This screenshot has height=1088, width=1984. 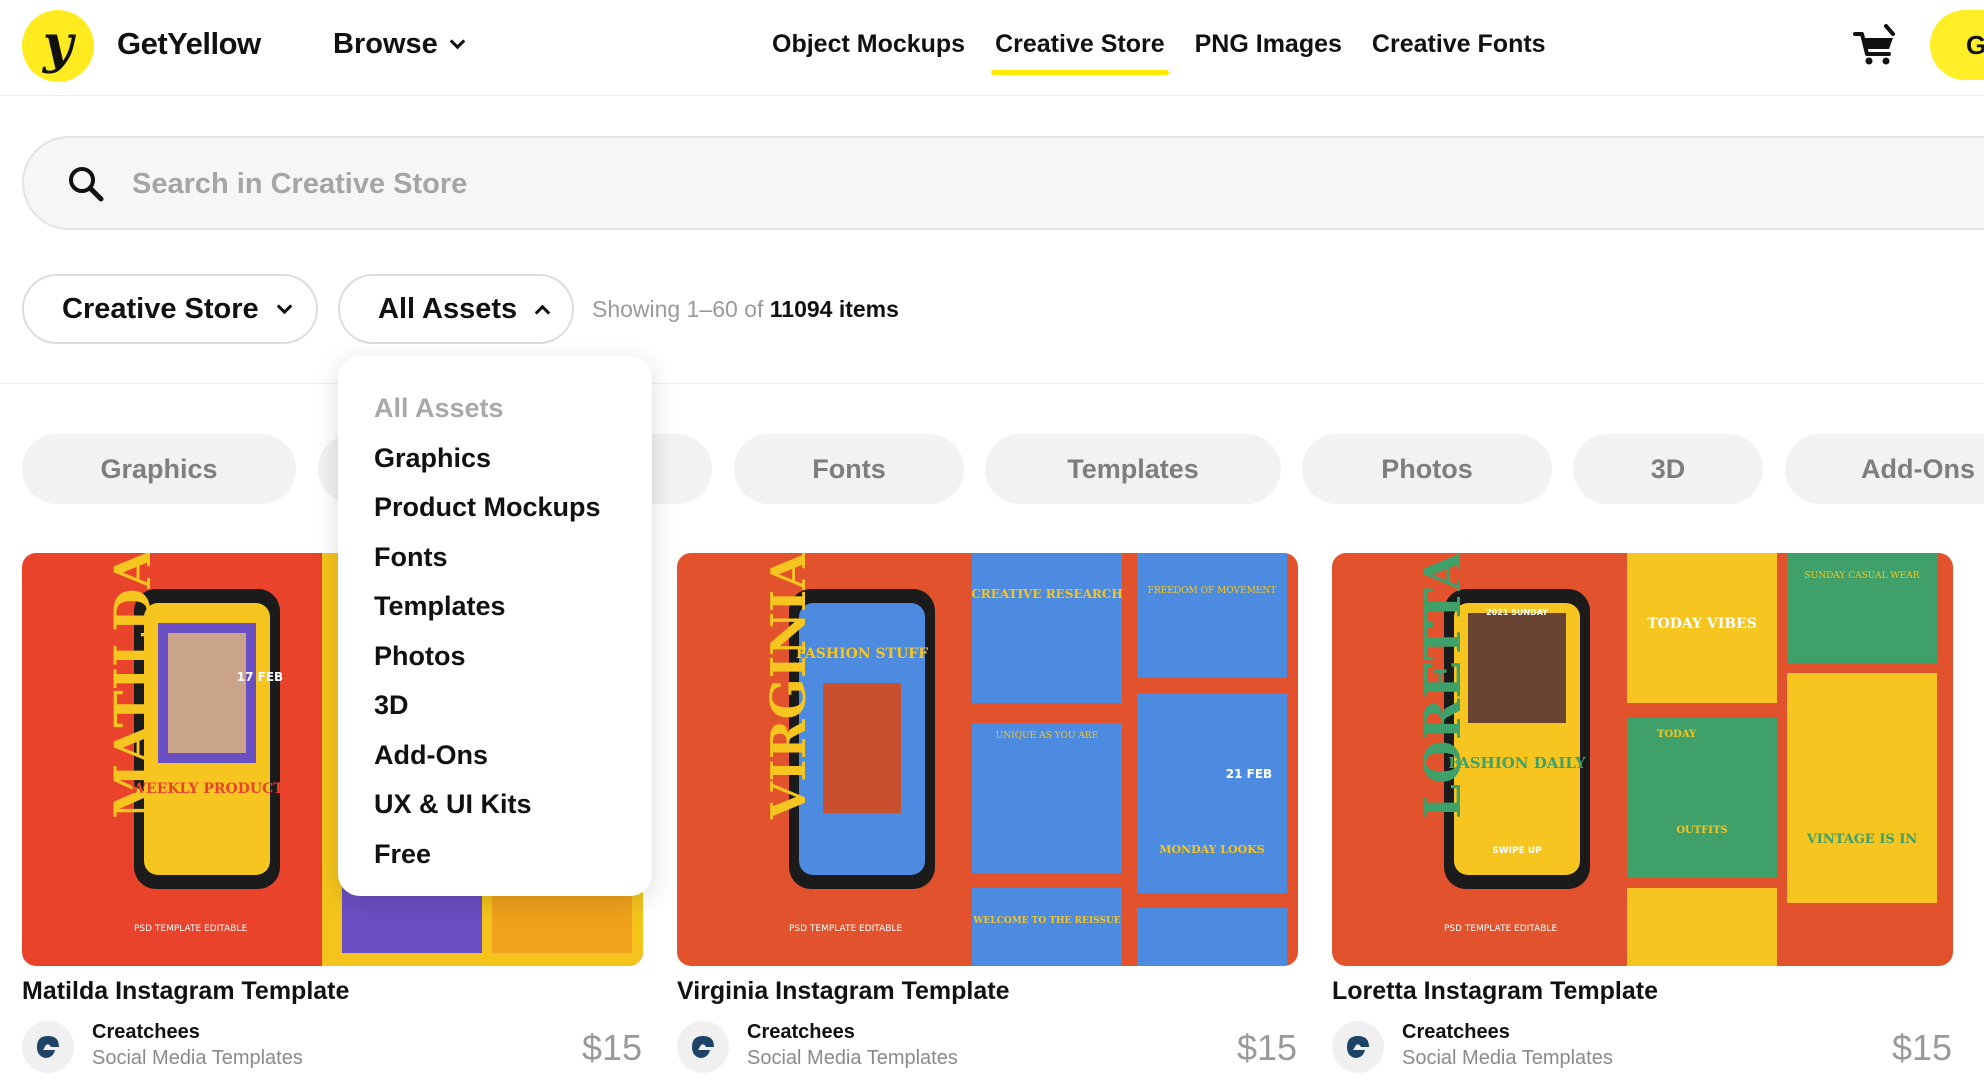 What do you see at coordinates (1133, 469) in the screenshot?
I see `category-templates: Templates` at bounding box center [1133, 469].